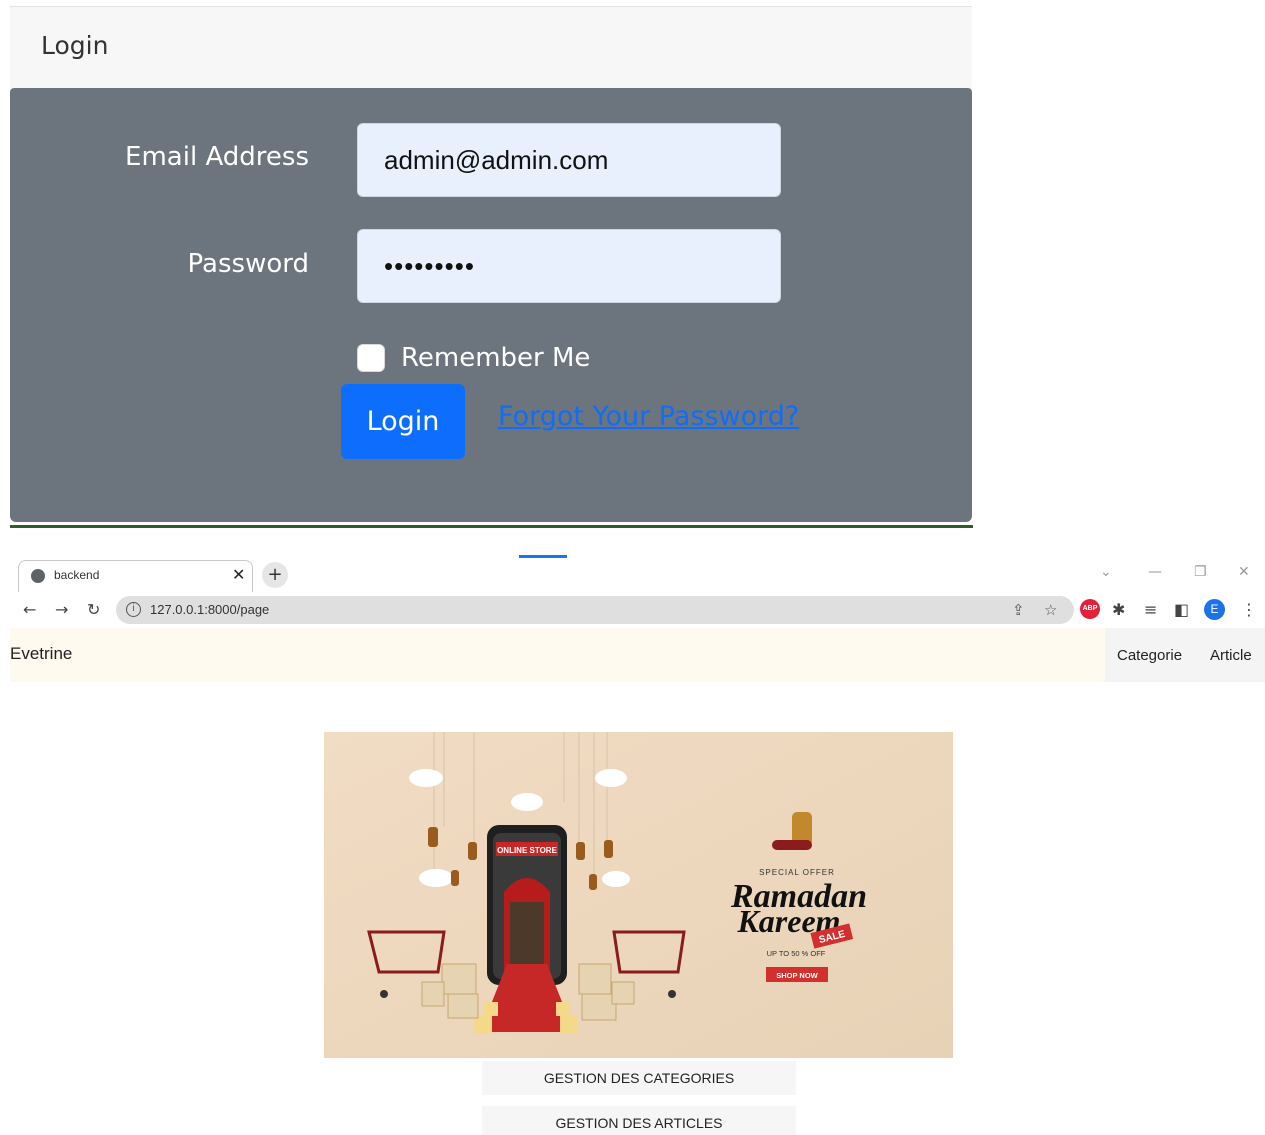  Describe the element at coordinates (527, 850) in the screenshot. I see `store-sign: ONLINE STORE` at that location.